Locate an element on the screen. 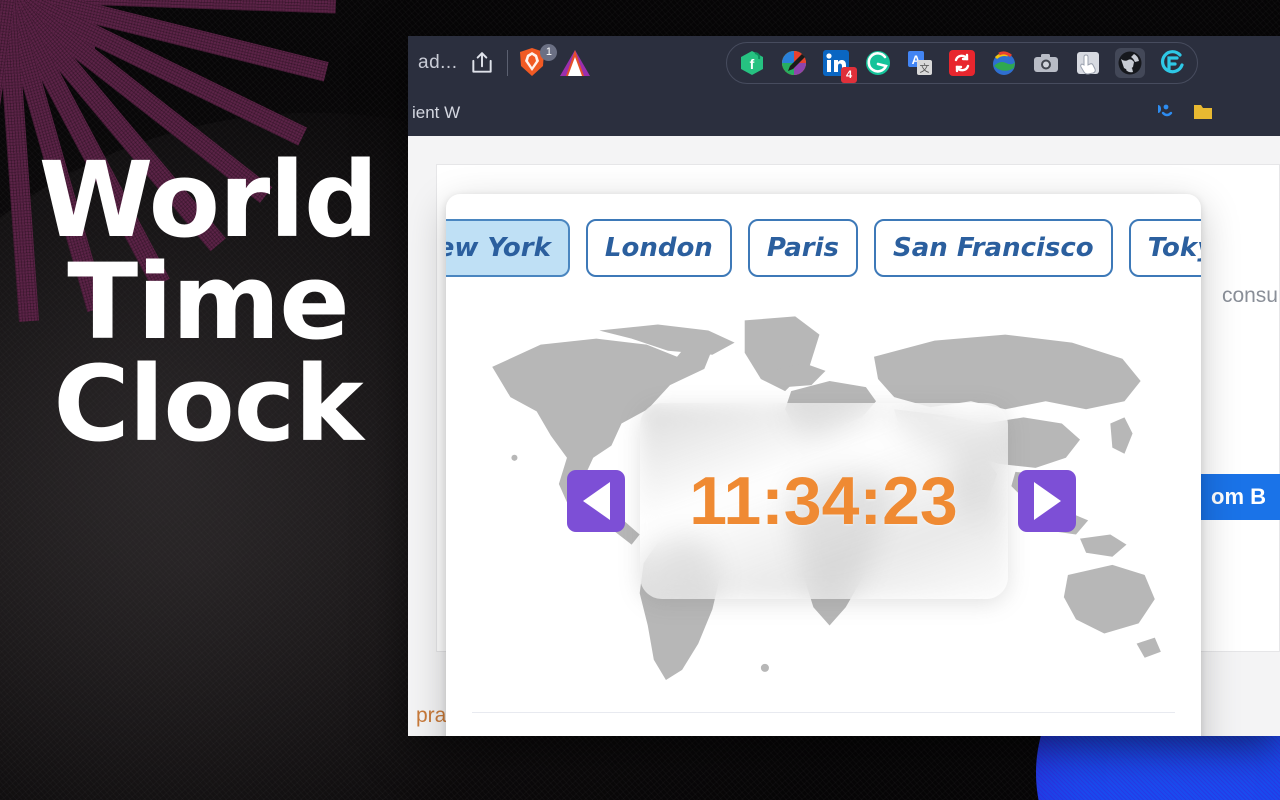 The width and height of the screenshot is (1280, 800). svg-text: f is located at coordinates (752, 64).